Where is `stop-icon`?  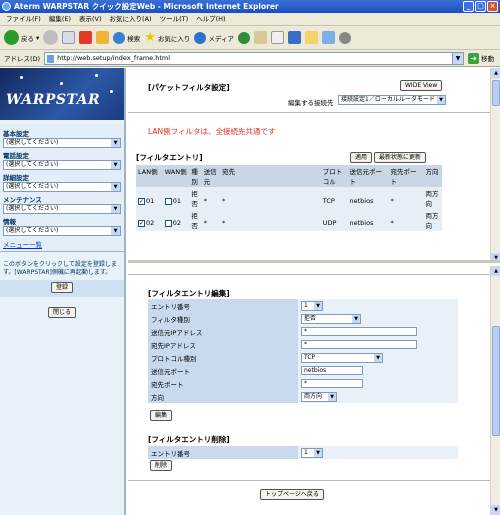
stop-icon is located at coordinates (69, 37).